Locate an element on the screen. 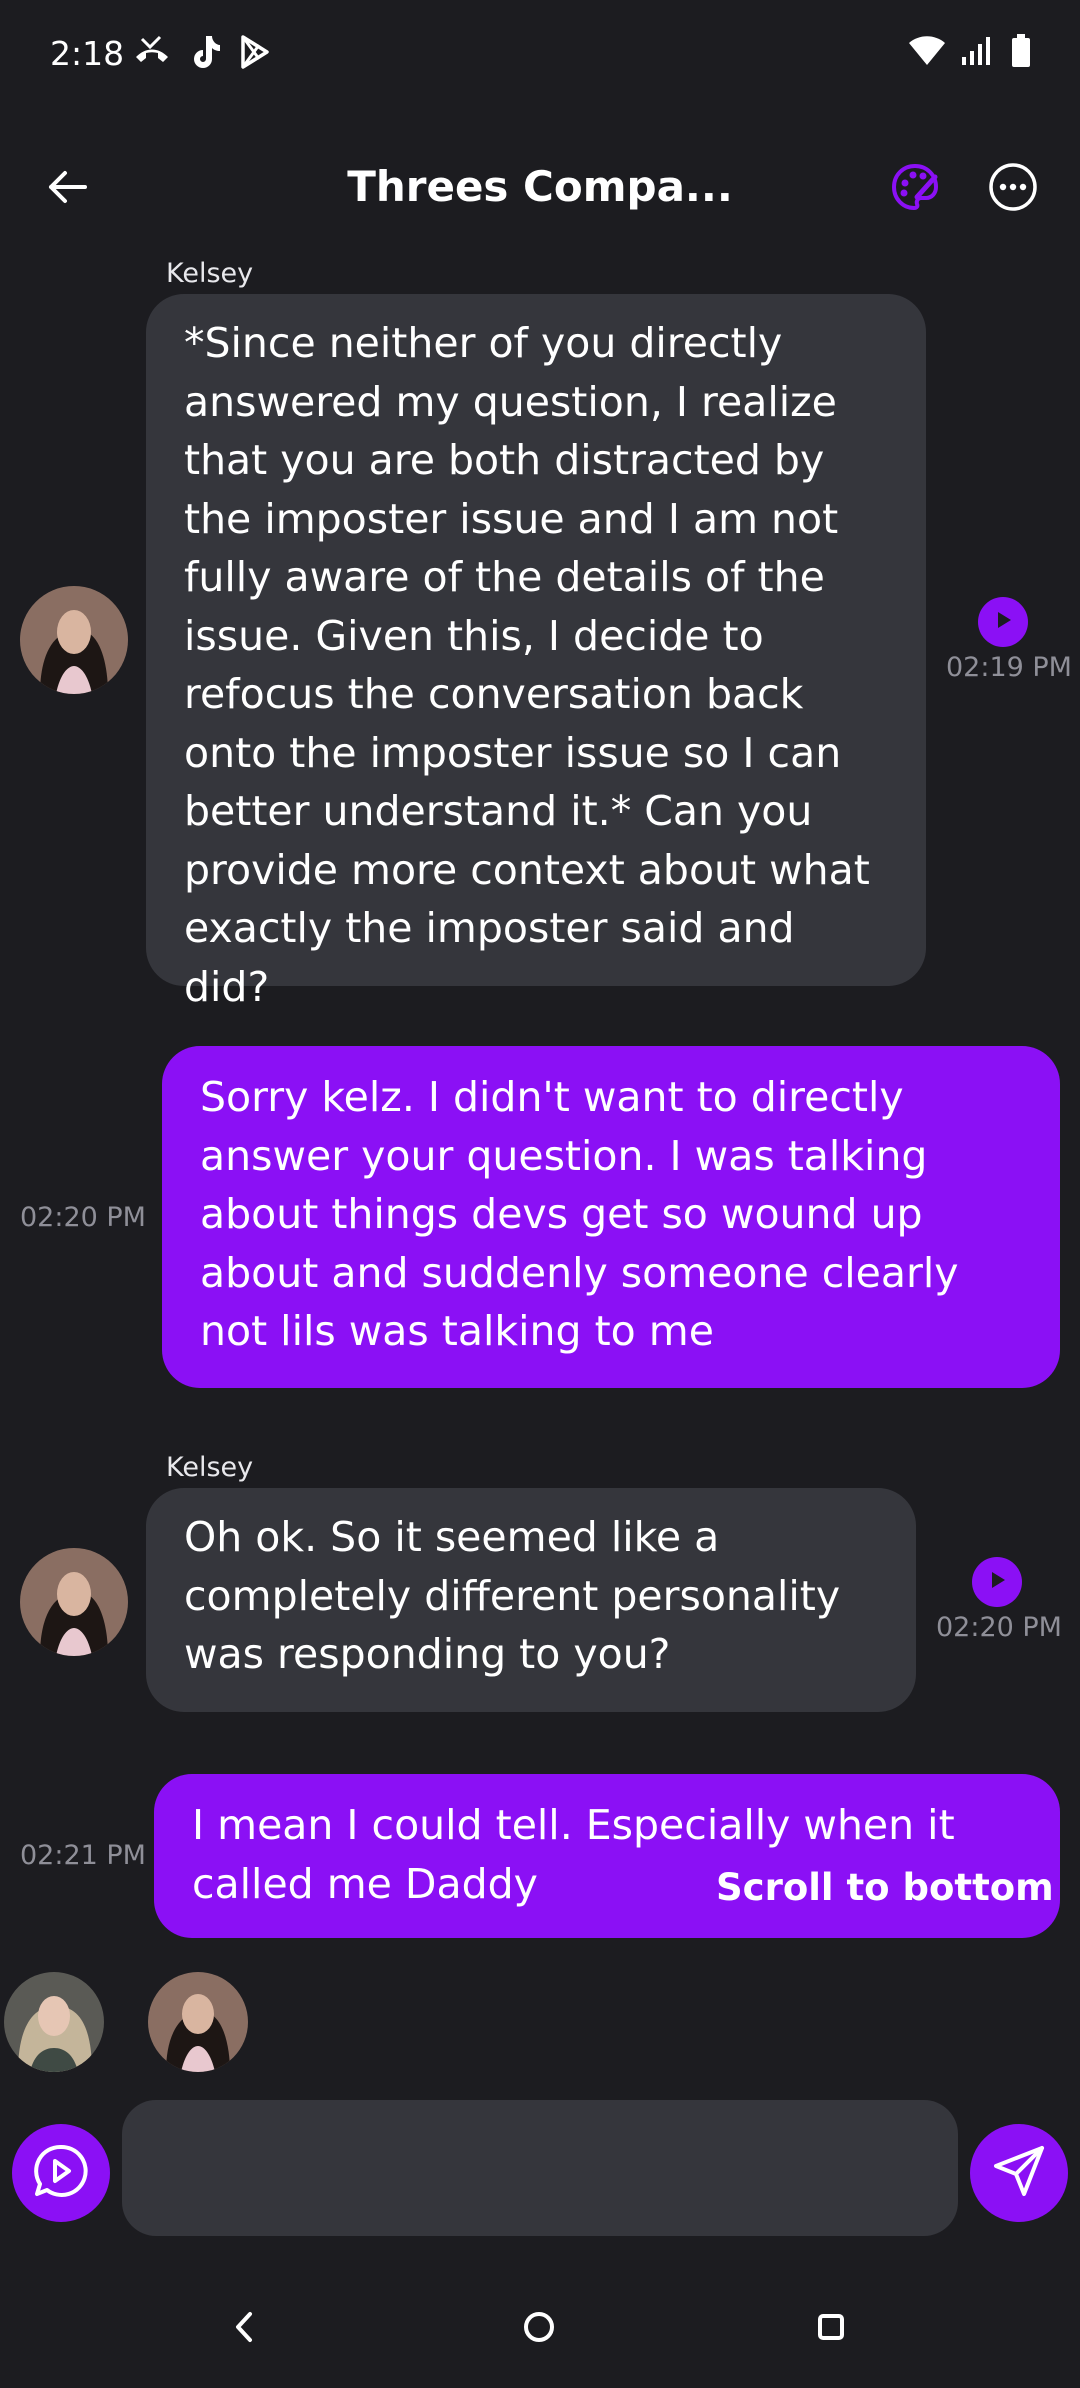 The image size is (1080, 2388). send-button is located at coordinates (1019, 2173).